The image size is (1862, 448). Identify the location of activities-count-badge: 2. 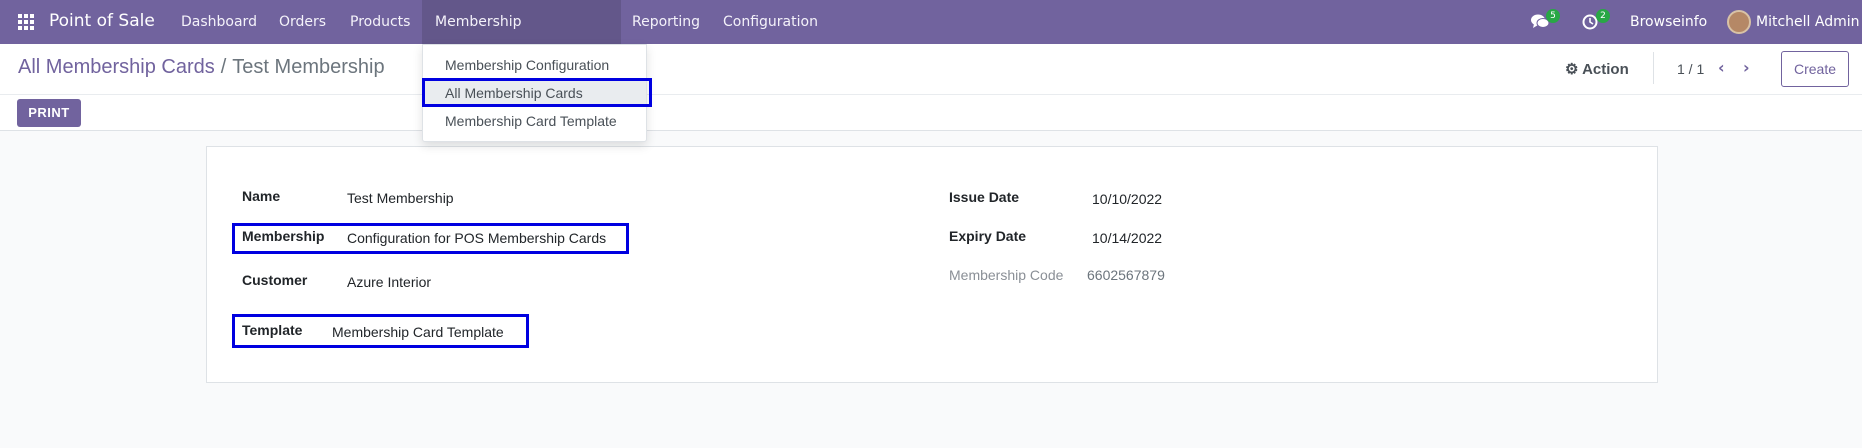
(1603, 16).